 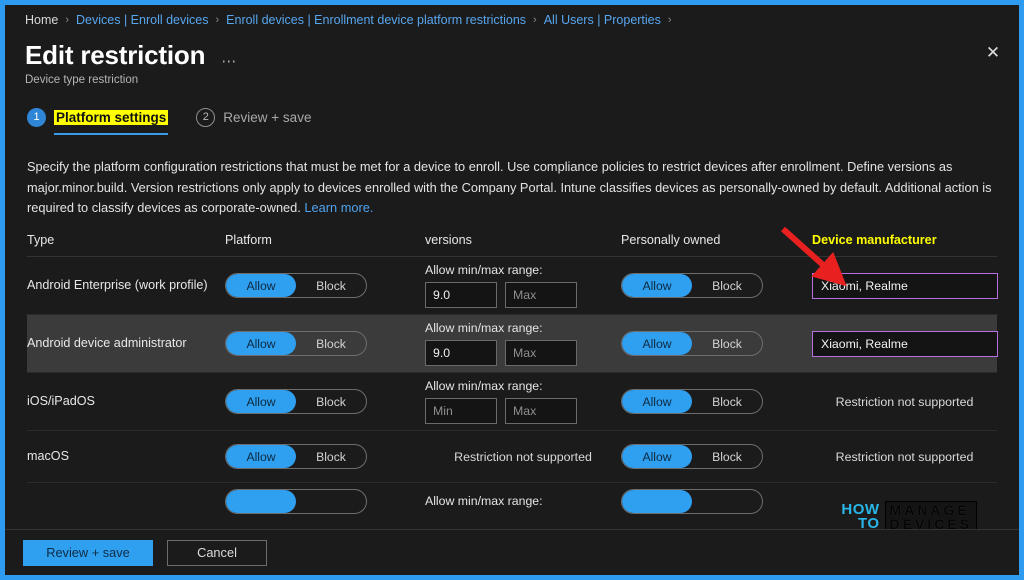 What do you see at coordinates (117, 284) in the screenshot?
I see `row-type-label: Android Enterprise (work profile)` at bounding box center [117, 284].